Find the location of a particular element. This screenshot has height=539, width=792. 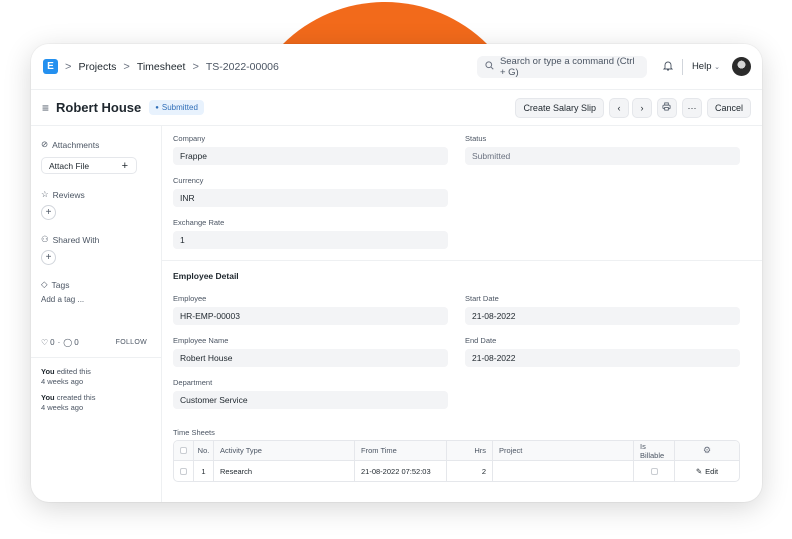

company-field: Frappe is located at coordinates (310, 156).